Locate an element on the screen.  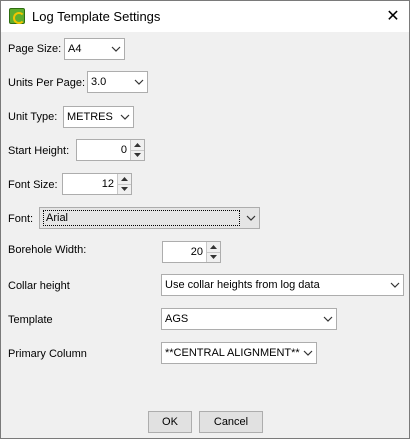
unit-type-dropdown: METRES is located at coordinates (98, 117).